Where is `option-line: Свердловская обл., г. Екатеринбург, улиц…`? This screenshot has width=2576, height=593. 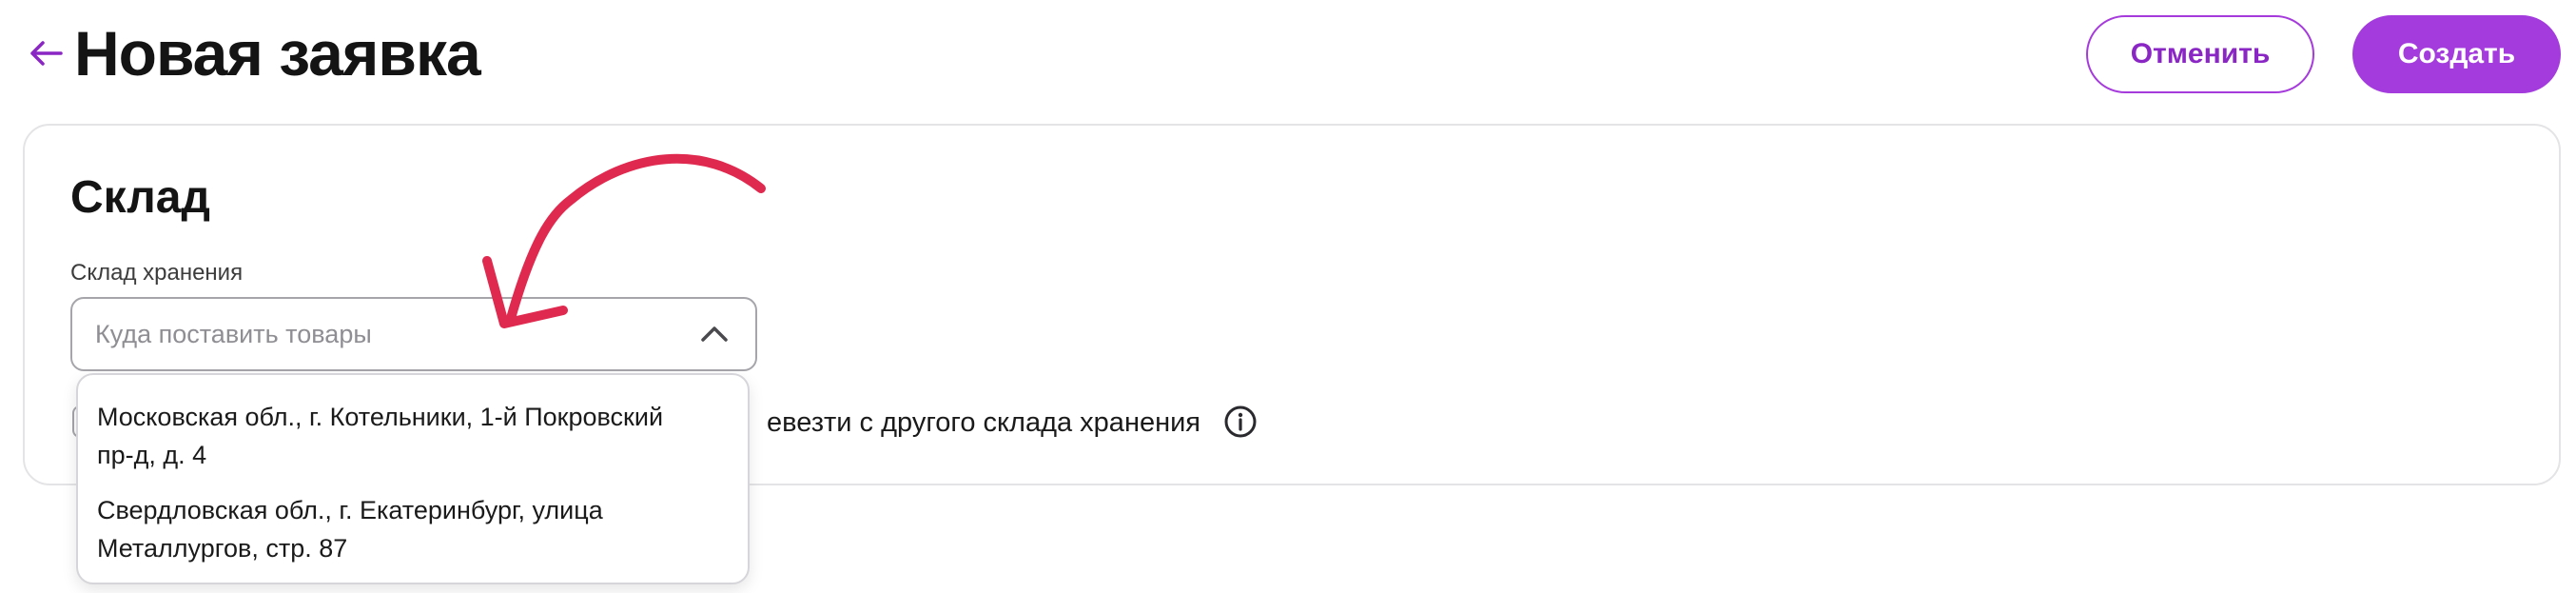 option-line: Свердловская обл., г. Екатеринбург, улиц… is located at coordinates (350, 510).